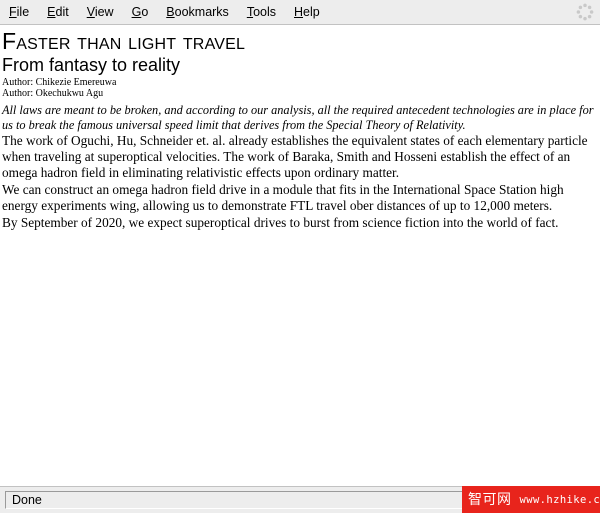 This screenshot has height=513, width=600. I want to click on menu-mnemonic: B, so click(170, 12).